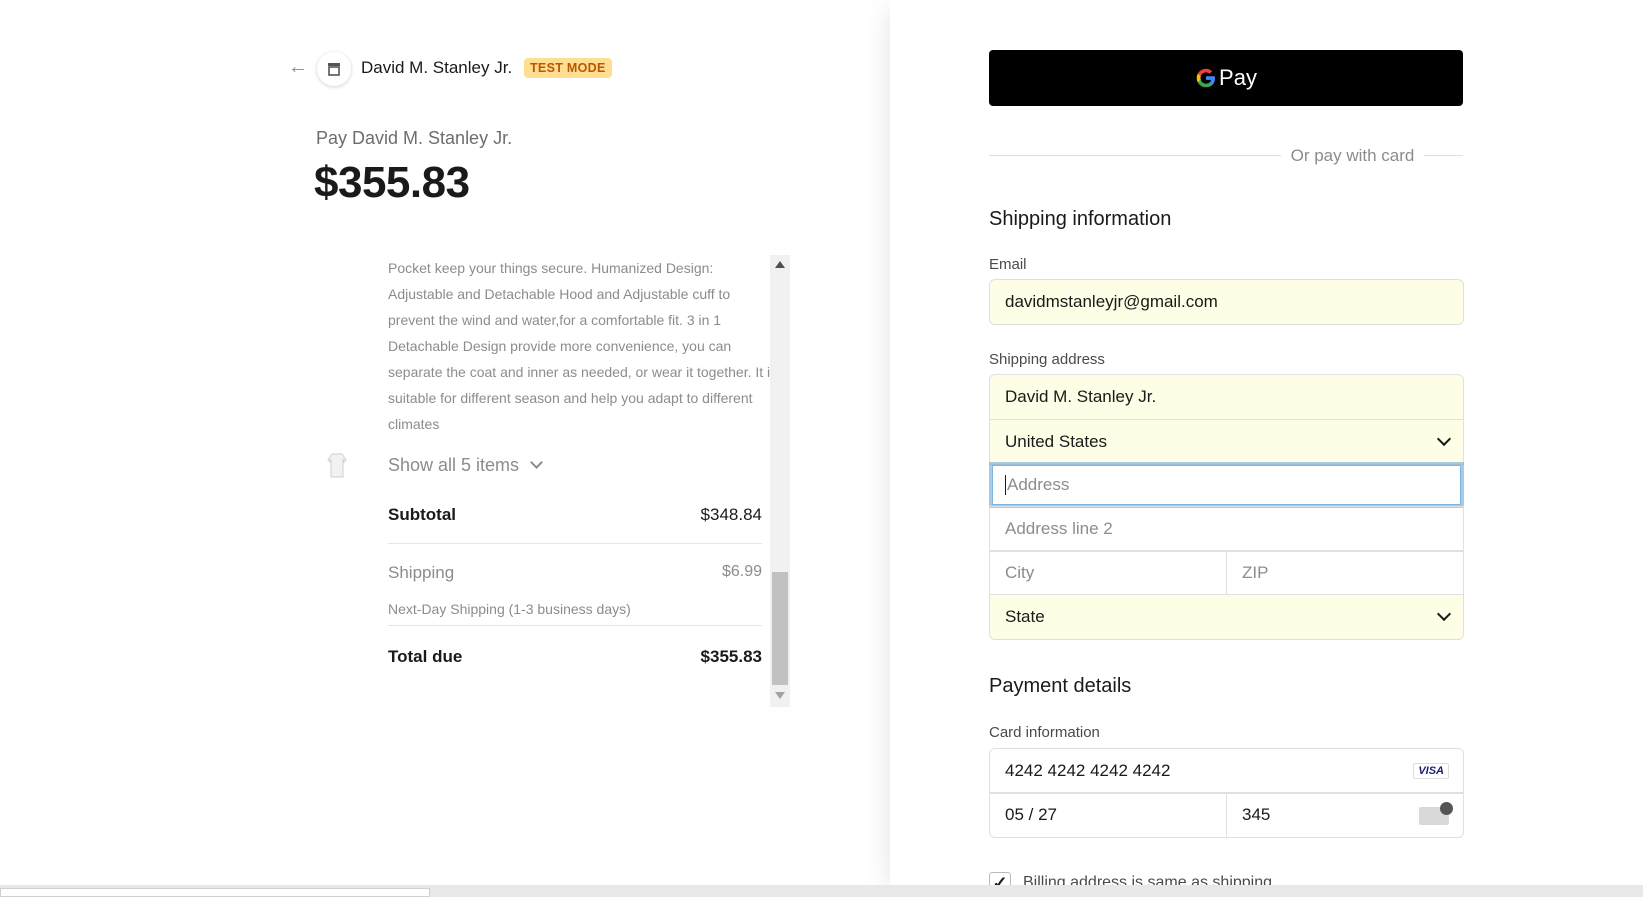 Image resolution: width=1643 pixels, height=897 pixels. Describe the element at coordinates (780, 695) in the screenshot. I see `scroll-down-icon` at that location.